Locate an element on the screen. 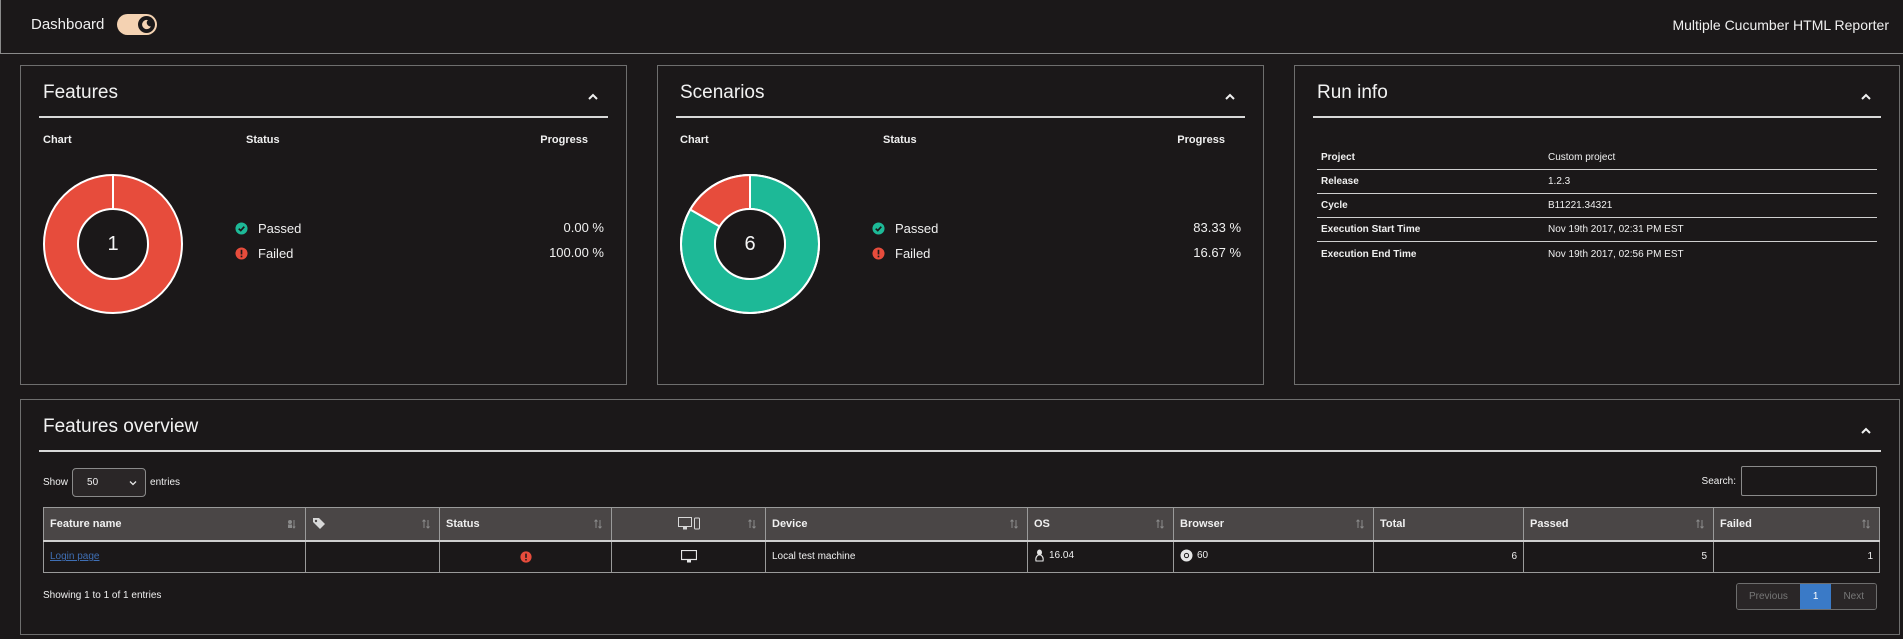 The width and height of the screenshot is (1903, 639). run-info-value: 1.2.3 is located at coordinates (1559, 181).